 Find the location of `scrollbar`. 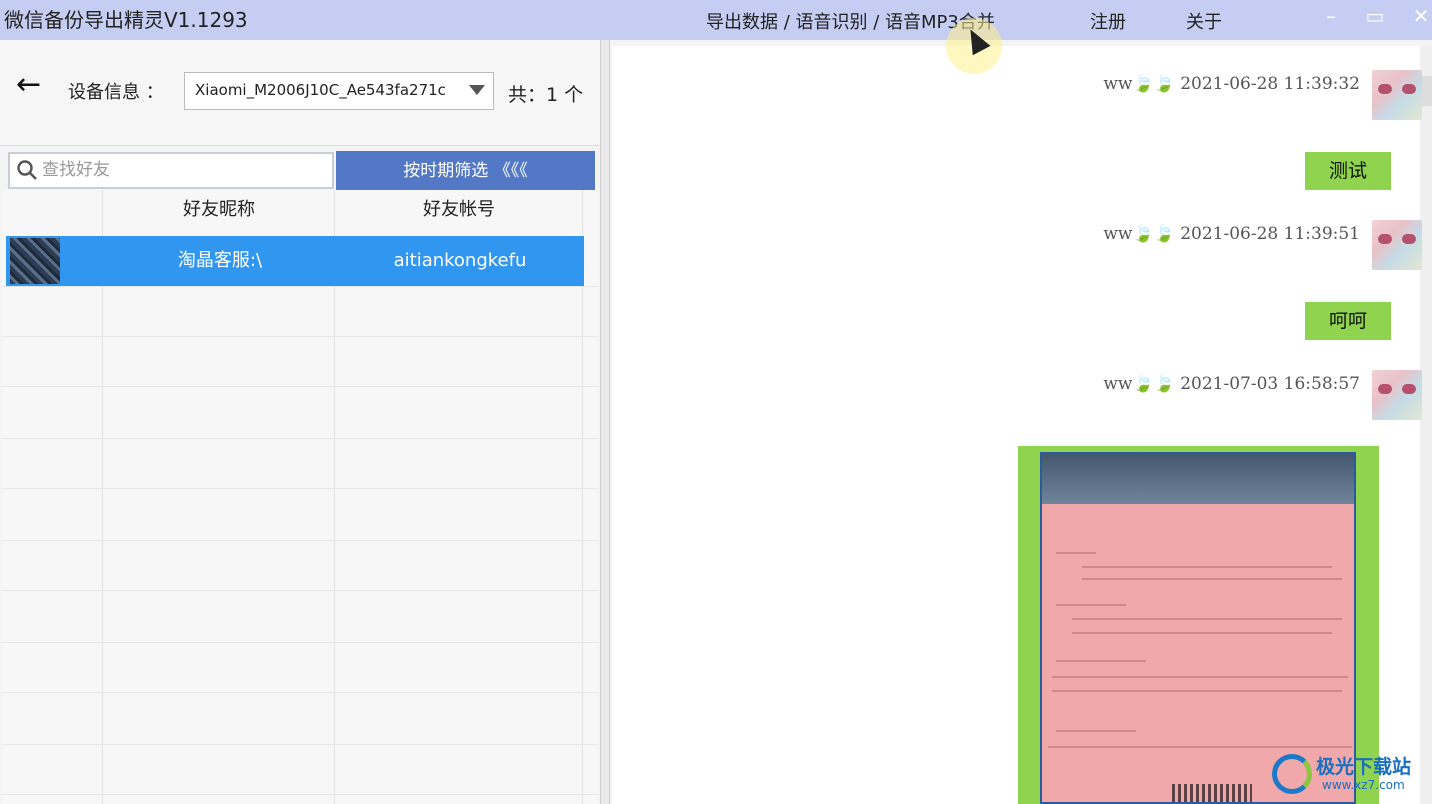

scrollbar is located at coordinates (1426, 425).